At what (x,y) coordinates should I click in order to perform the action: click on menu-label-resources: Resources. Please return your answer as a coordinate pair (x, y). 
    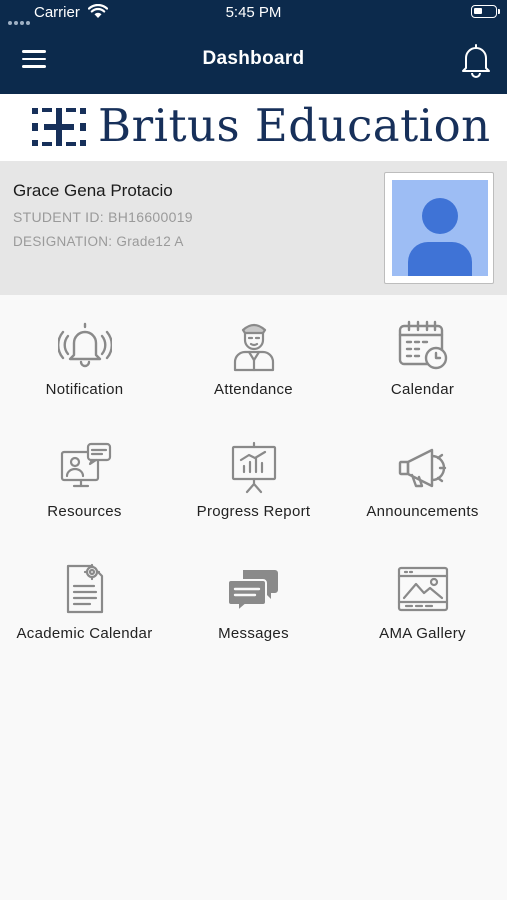
    Looking at the image, I should click on (84, 511).